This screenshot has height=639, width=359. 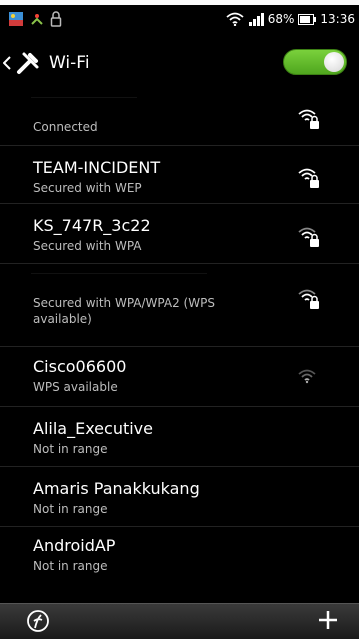 I want to click on page-title: Wi-Fi, so click(x=69, y=63).